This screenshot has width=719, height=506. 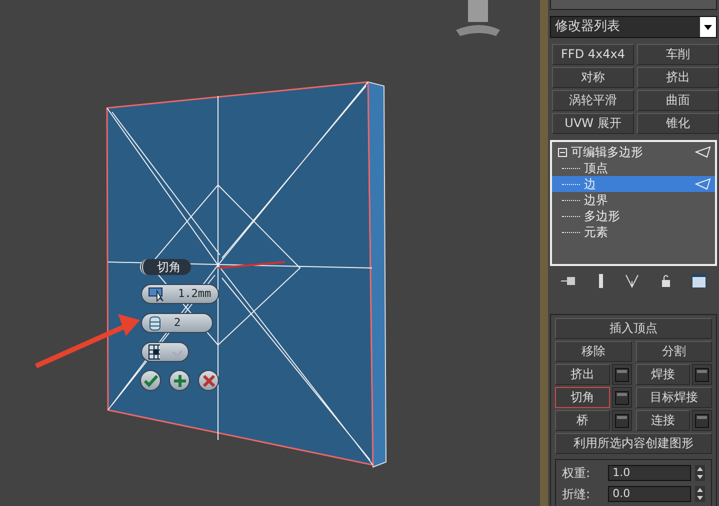 What do you see at coordinates (665, 281) in the screenshot?
I see `lock-icon` at bounding box center [665, 281].